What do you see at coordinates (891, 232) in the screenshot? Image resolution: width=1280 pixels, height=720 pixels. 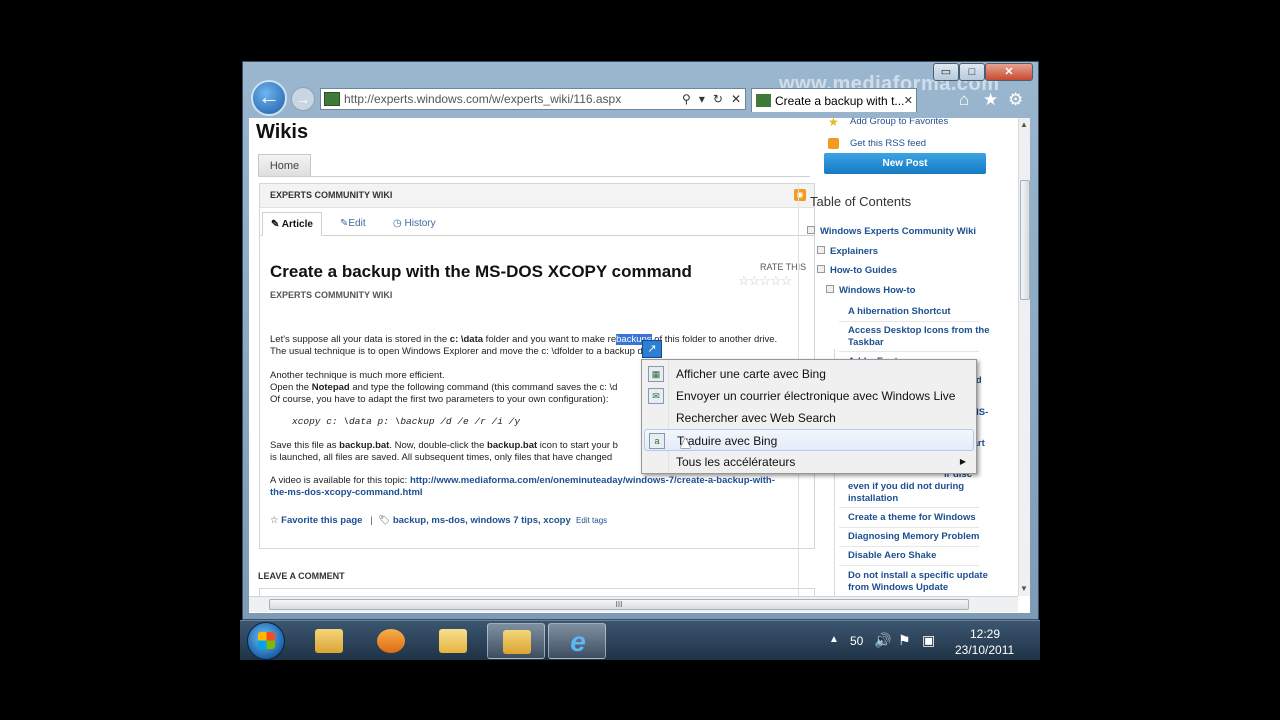 I see `toc-root: Windows Experts Community Wiki` at bounding box center [891, 232].